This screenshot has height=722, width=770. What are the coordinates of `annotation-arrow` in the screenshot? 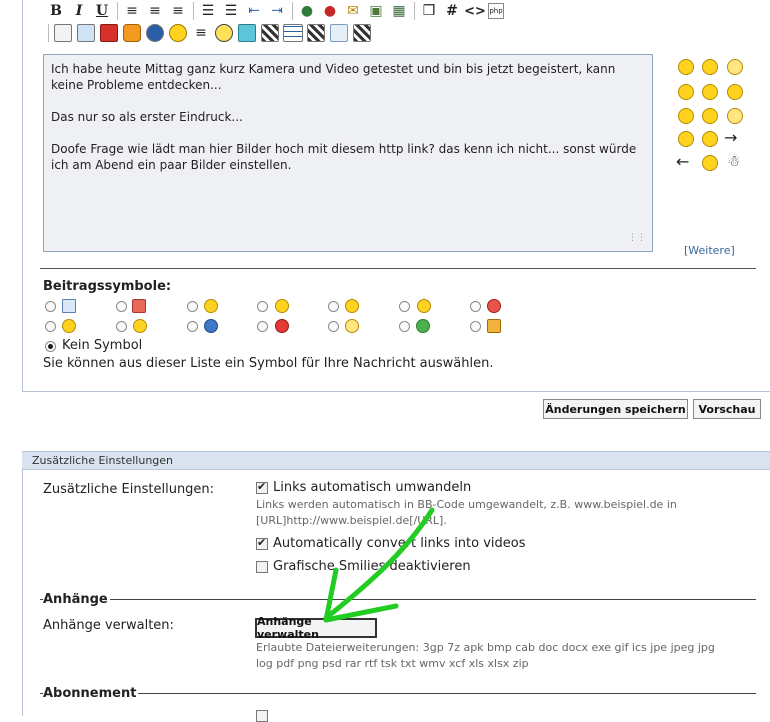 It's located at (379, 565).